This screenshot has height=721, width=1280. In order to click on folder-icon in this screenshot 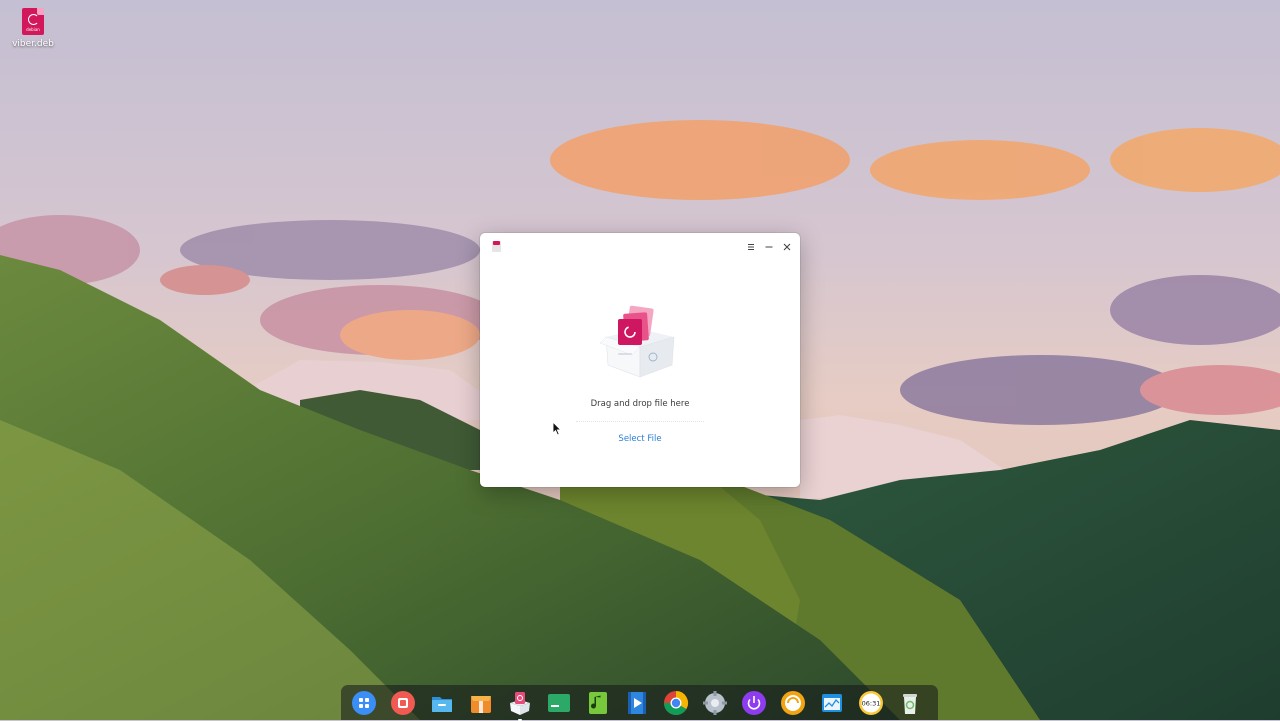, I will do `click(442, 704)`.